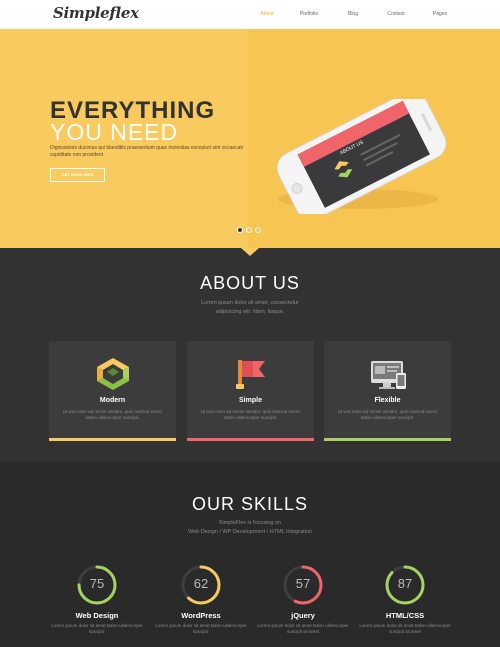 The width and height of the screenshot is (500, 647). I want to click on skill-percentage: 87, so click(405, 583).